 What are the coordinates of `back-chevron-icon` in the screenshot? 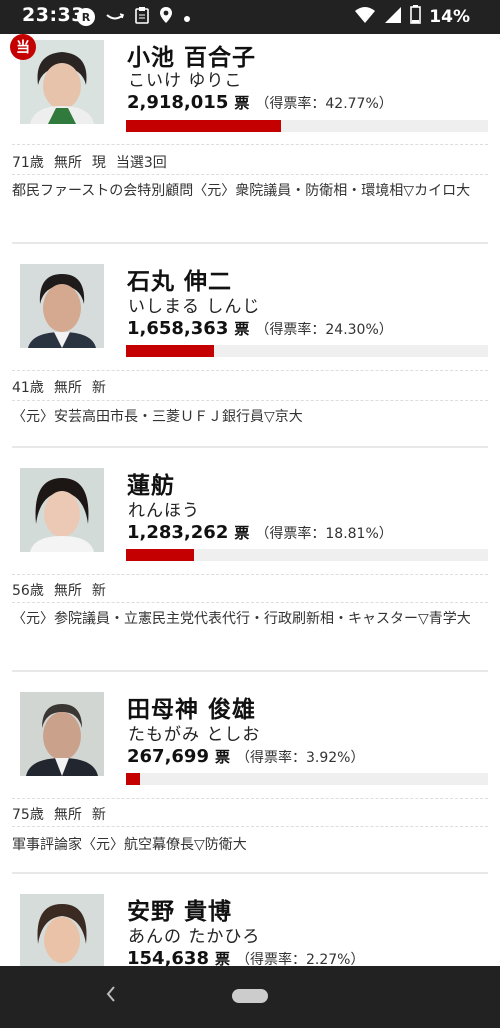 It's located at (111, 997).